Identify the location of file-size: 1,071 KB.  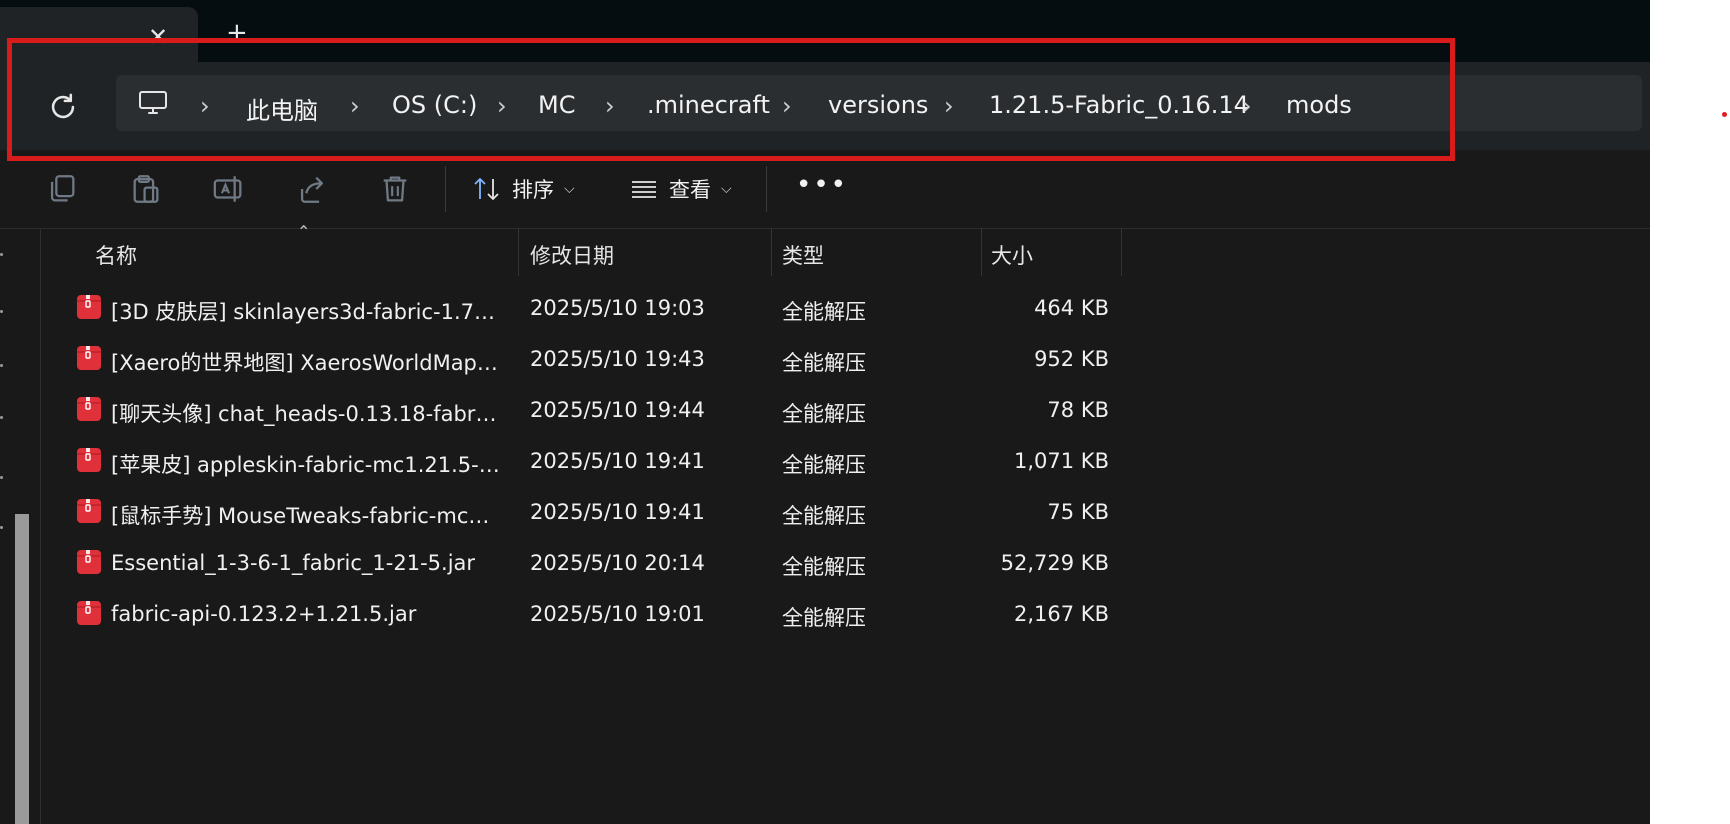
(1061, 461).